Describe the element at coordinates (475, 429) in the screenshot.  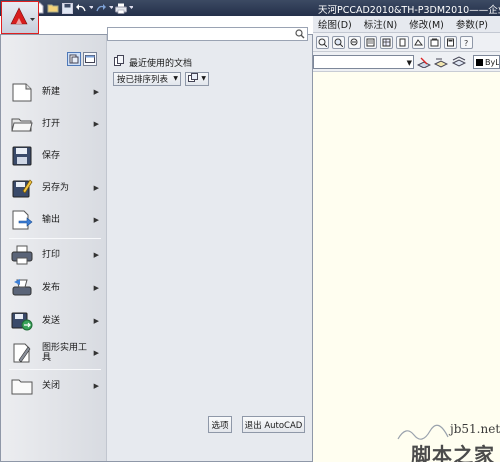
I see `watermark-url: jb51.net` at that location.